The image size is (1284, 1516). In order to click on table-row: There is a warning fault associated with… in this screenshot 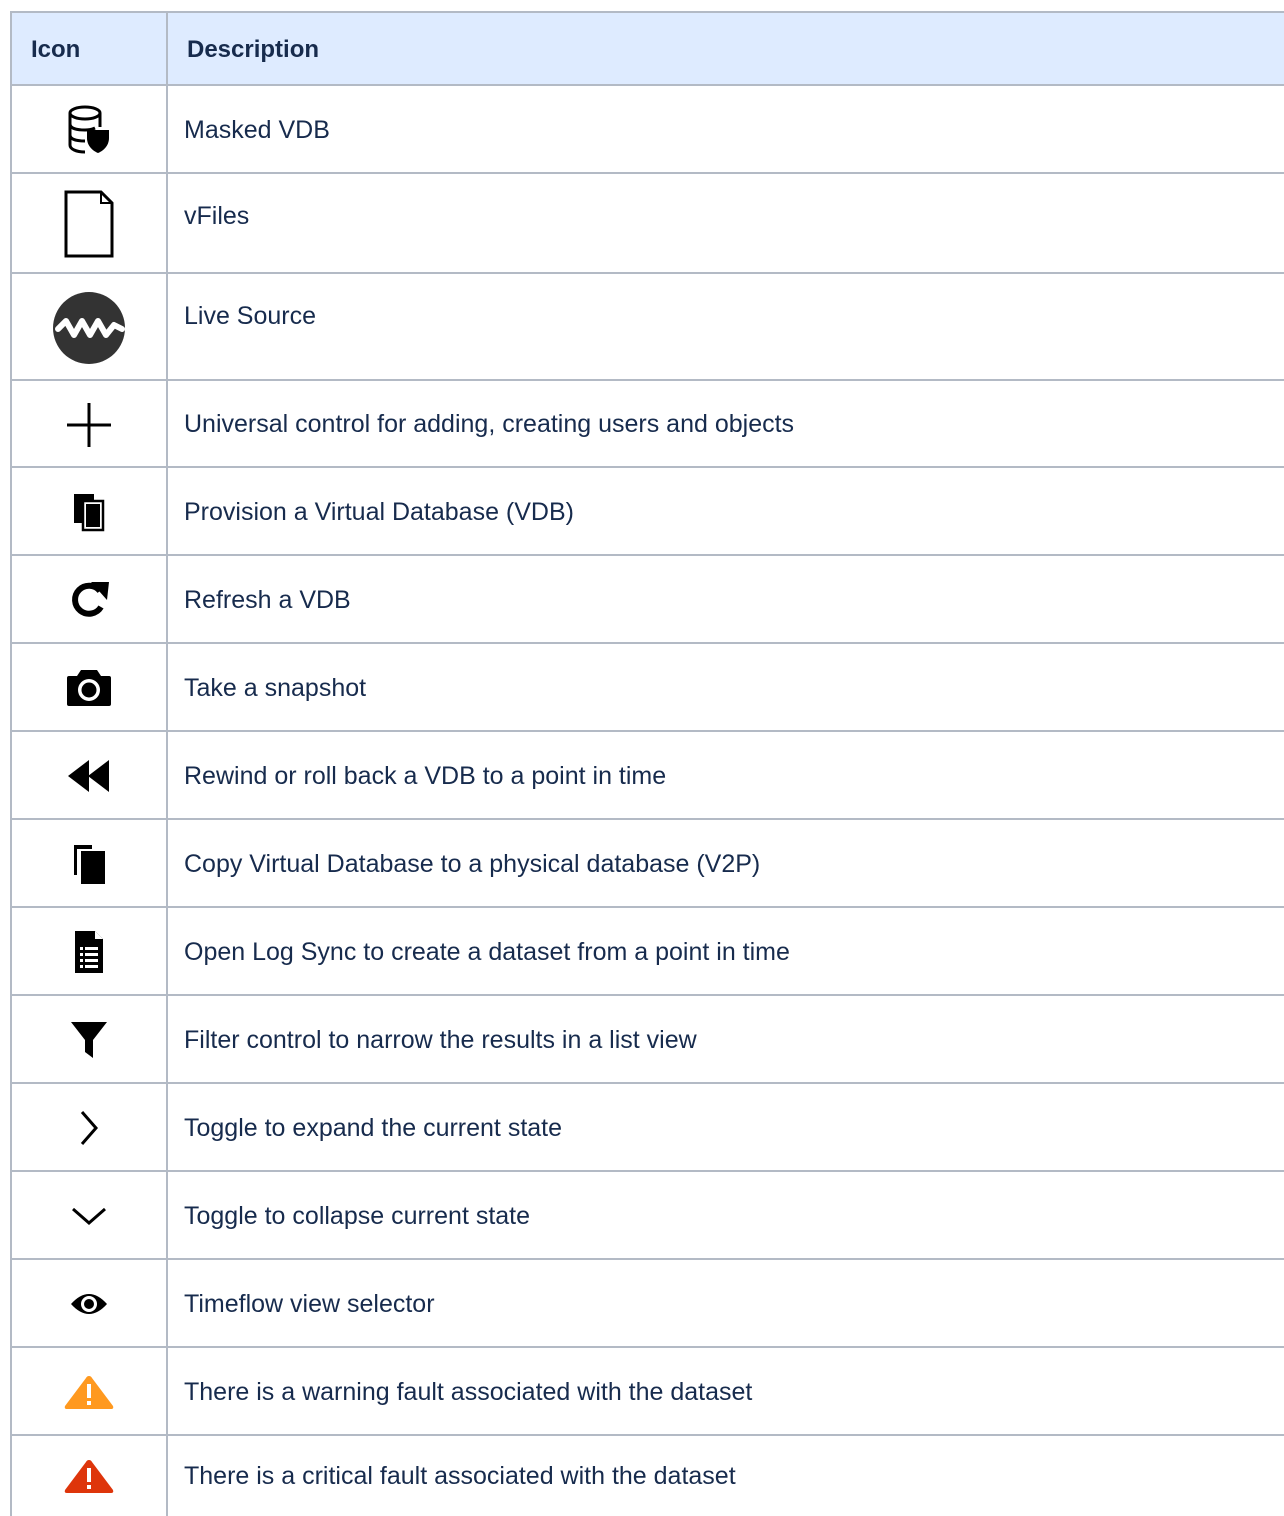, I will do `click(647, 1392)`.